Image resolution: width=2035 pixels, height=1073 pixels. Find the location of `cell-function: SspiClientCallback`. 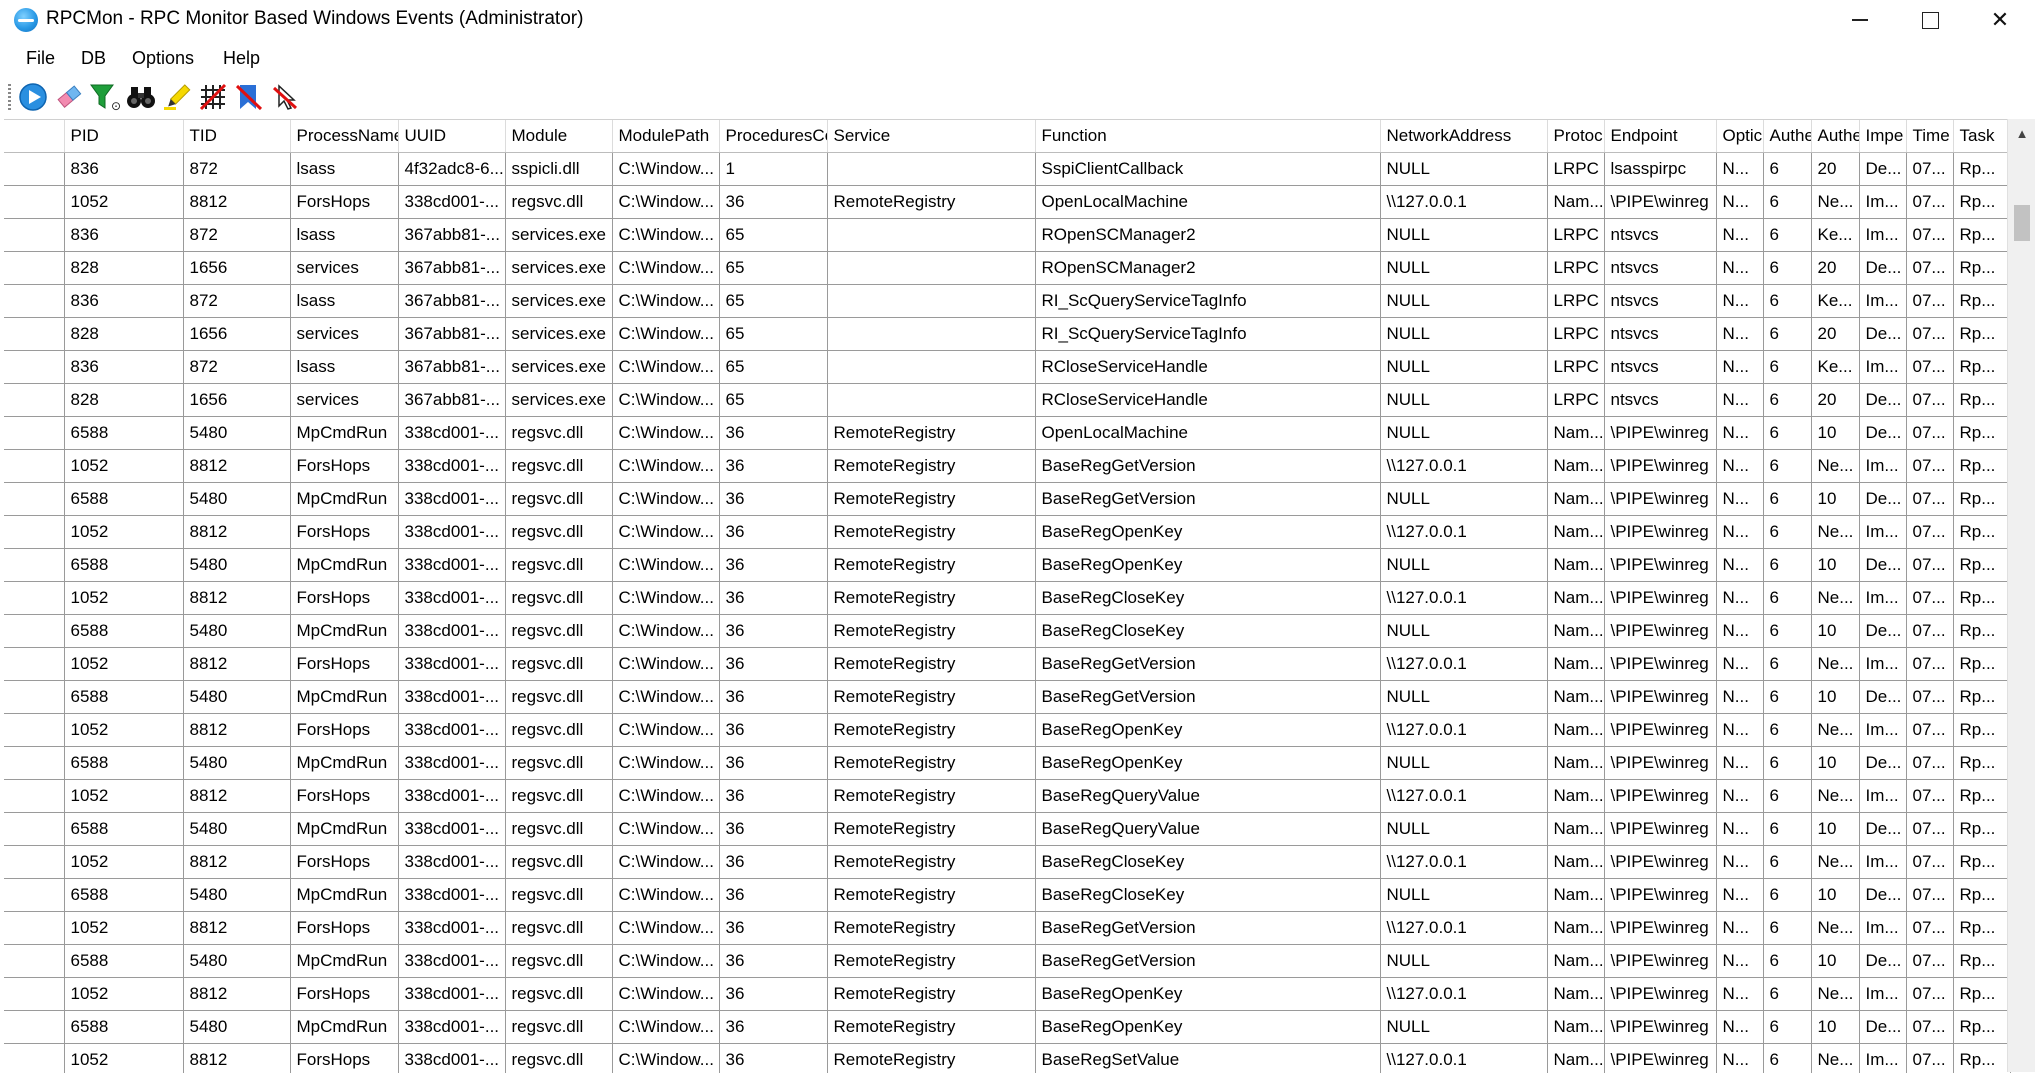

cell-function: SspiClientCallback is located at coordinates (1207, 169).